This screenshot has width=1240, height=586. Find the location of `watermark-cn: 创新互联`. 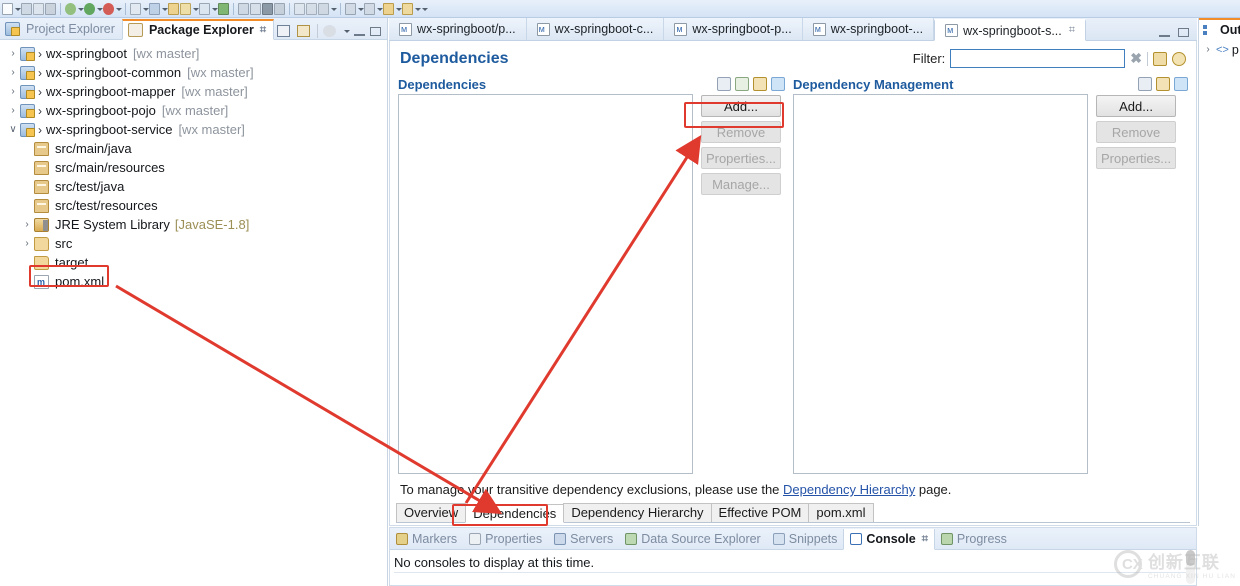

watermark-cn: 创新互联 is located at coordinates (1183, 562).